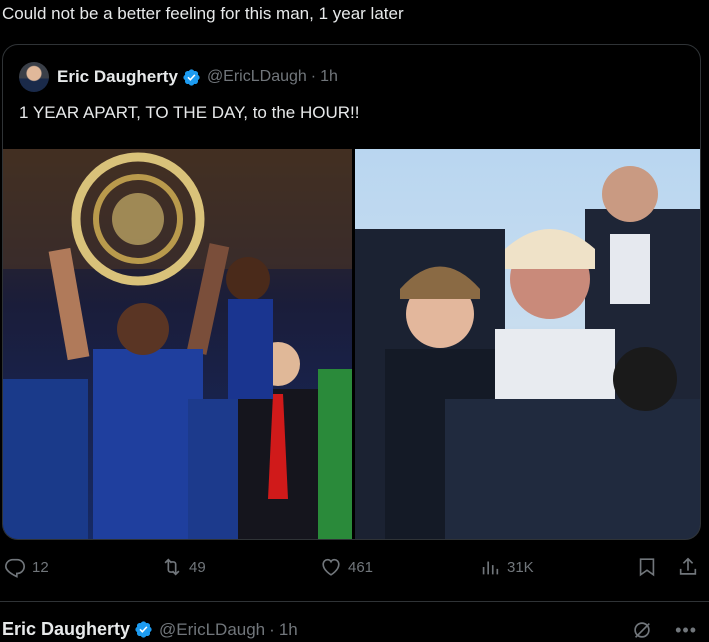 The image size is (709, 642). What do you see at coordinates (15, 568) in the screenshot?
I see `reply-icon` at bounding box center [15, 568].